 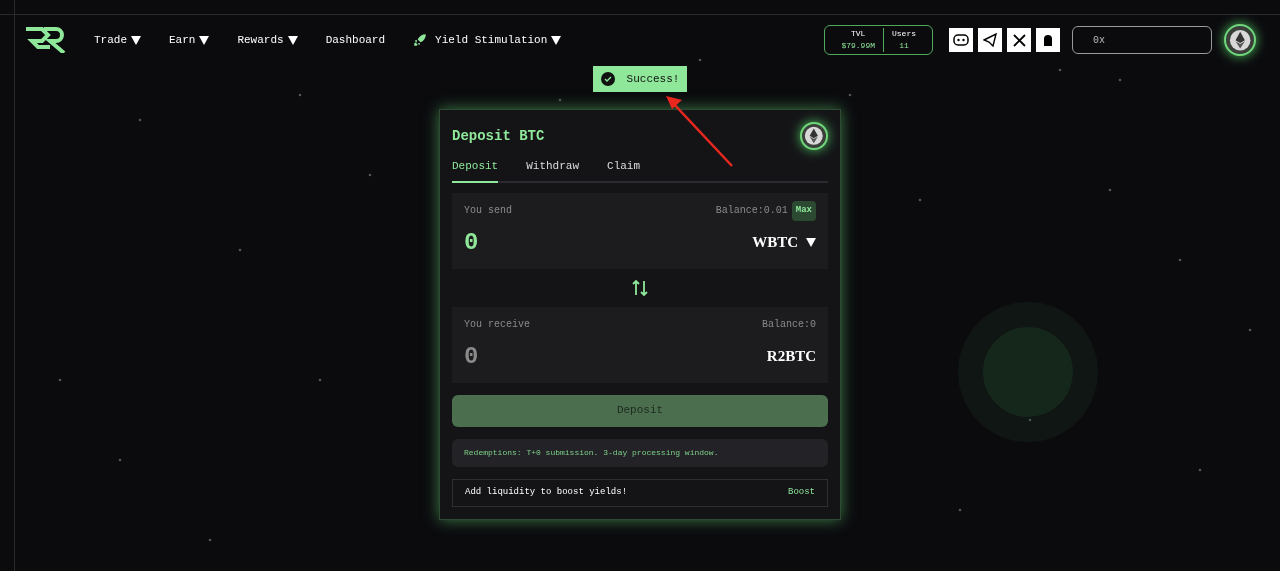 What do you see at coordinates (789, 325) in the screenshot?
I see `balance-text: Balance:0` at bounding box center [789, 325].